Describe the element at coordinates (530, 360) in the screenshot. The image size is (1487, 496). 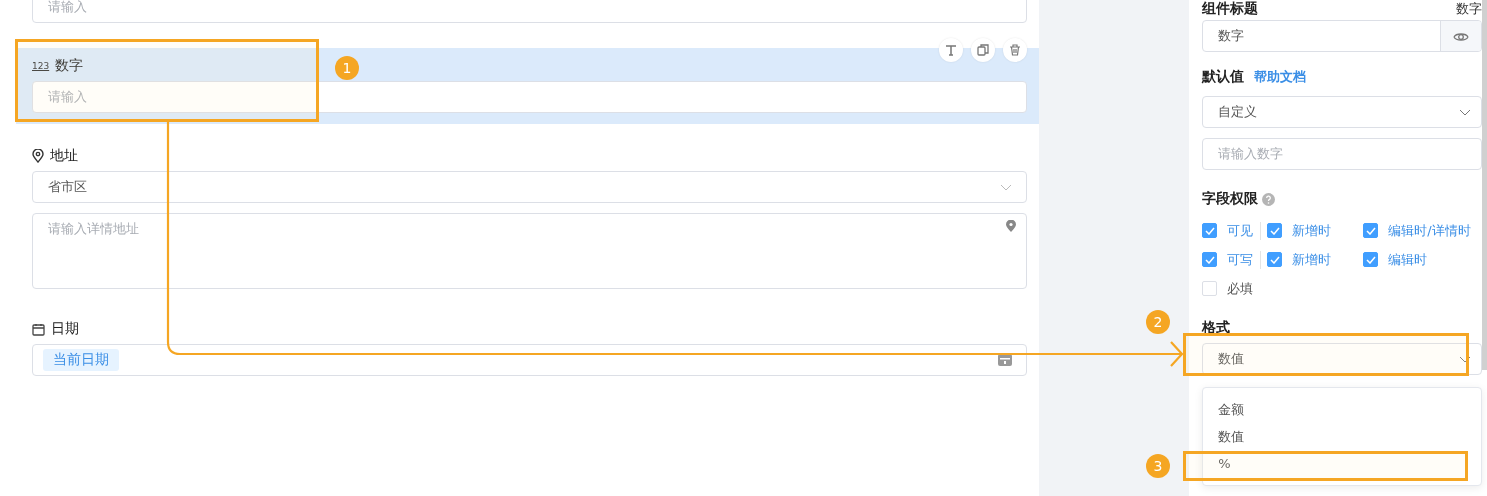
I see `date-field: 当前日期` at that location.